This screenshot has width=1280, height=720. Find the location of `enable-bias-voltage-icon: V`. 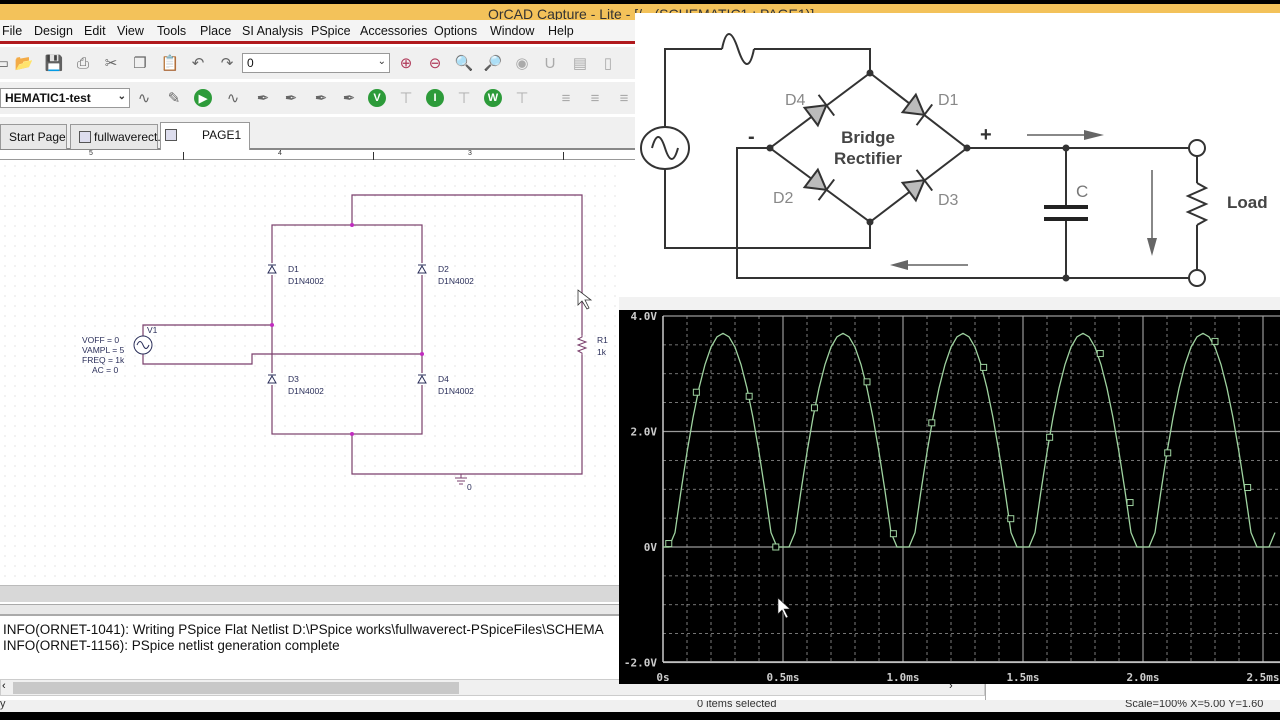

enable-bias-voltage-icon: V is located at coordinates (377, 98).